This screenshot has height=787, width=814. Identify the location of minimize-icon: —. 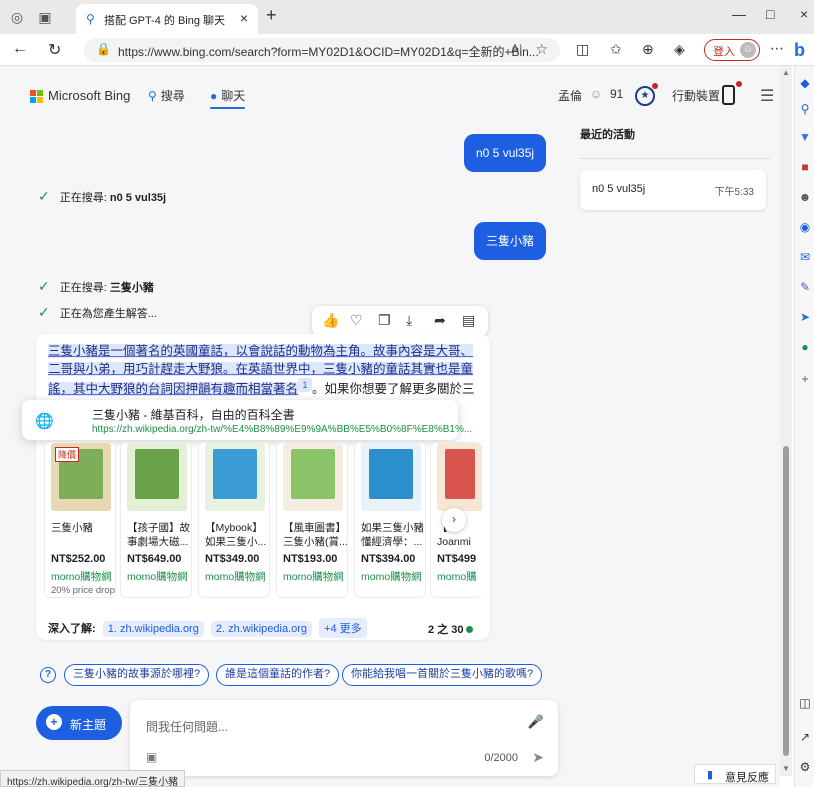
(739, 14).